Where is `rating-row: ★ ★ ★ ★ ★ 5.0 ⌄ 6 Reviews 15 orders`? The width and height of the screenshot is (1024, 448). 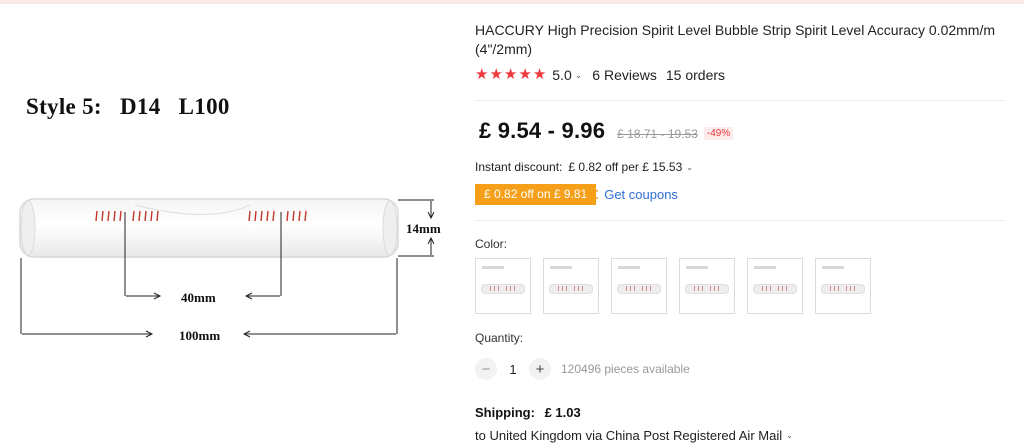
rating-row: ★ ★ ★ ★ ★ 5.0 ⌄ 6 Reviews 15 orders is located at coordinates (600, 75).